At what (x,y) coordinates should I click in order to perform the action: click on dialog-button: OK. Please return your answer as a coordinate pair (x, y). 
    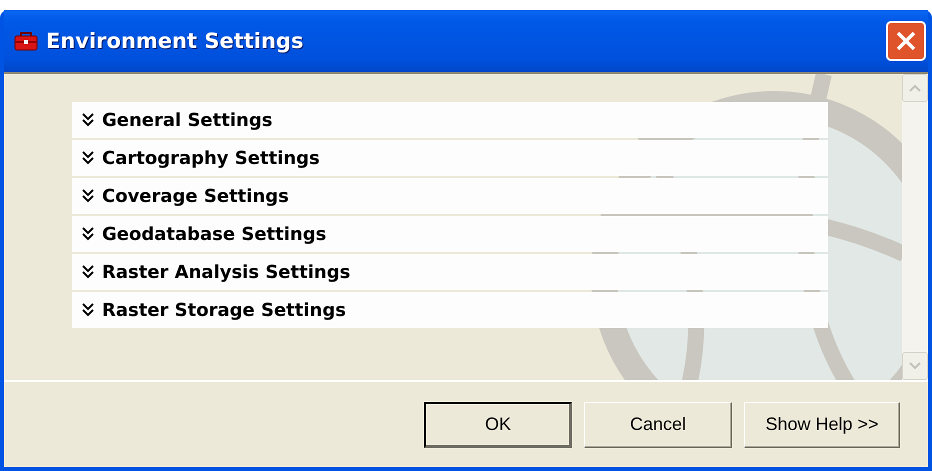
    Looking at the image, I should click on (498, 425).